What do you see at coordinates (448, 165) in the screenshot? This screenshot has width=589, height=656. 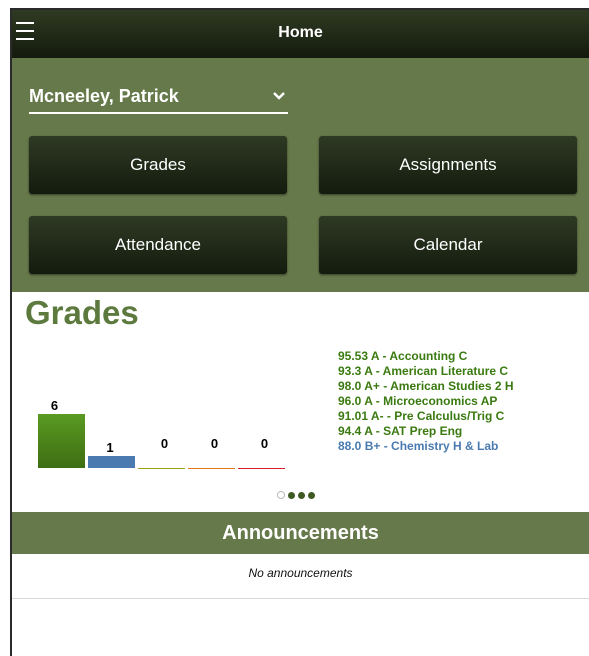 I see `assignments-button: Assignments` at bounding box center [448, 165].